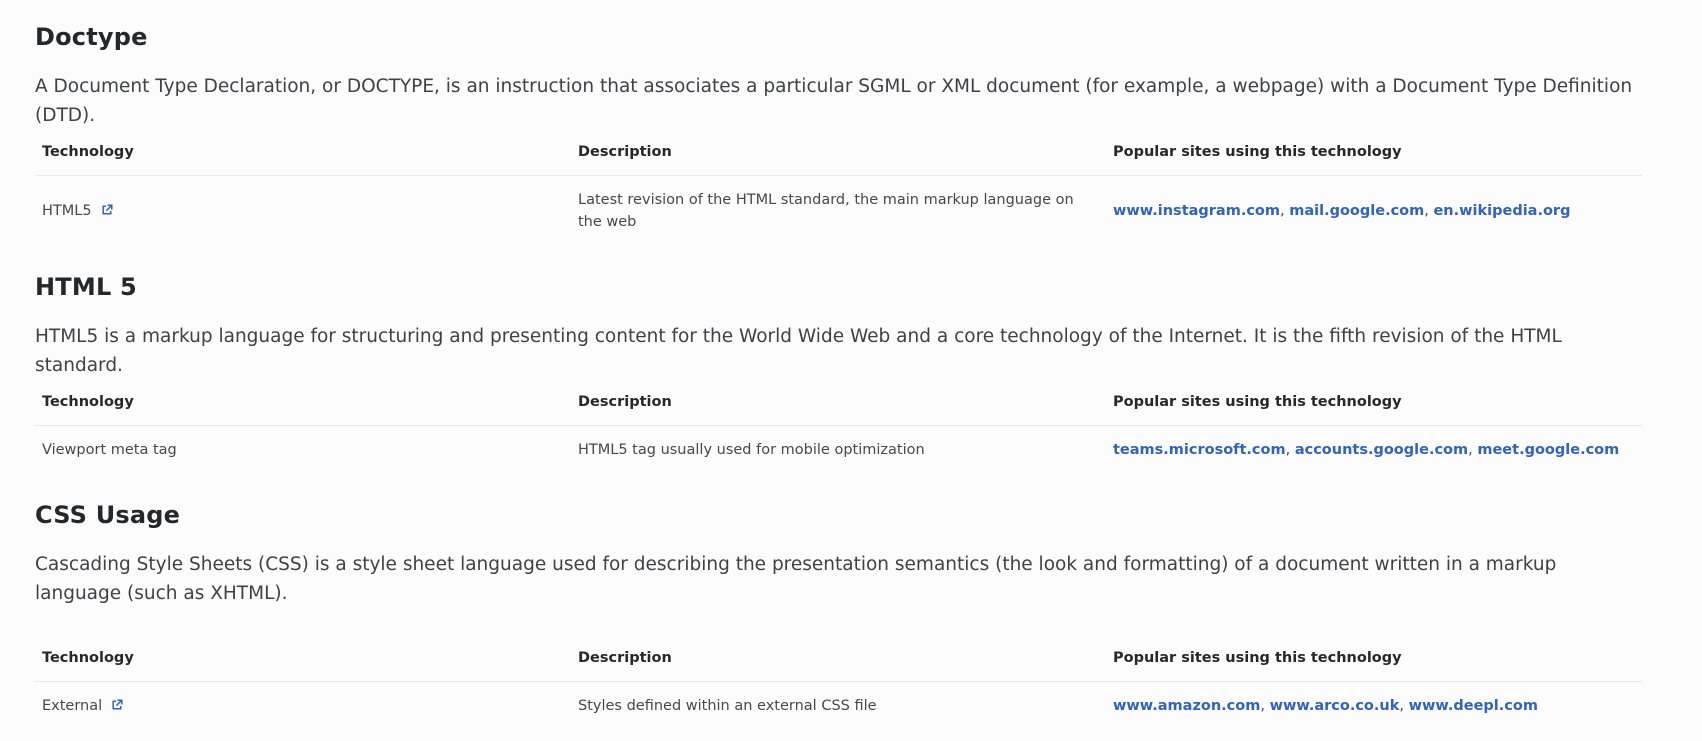  What do you see at coordinates (1335, 706) in the screenshot?
I see `site-link: www.arco.co.uk` at bounding box center [1335, 706].